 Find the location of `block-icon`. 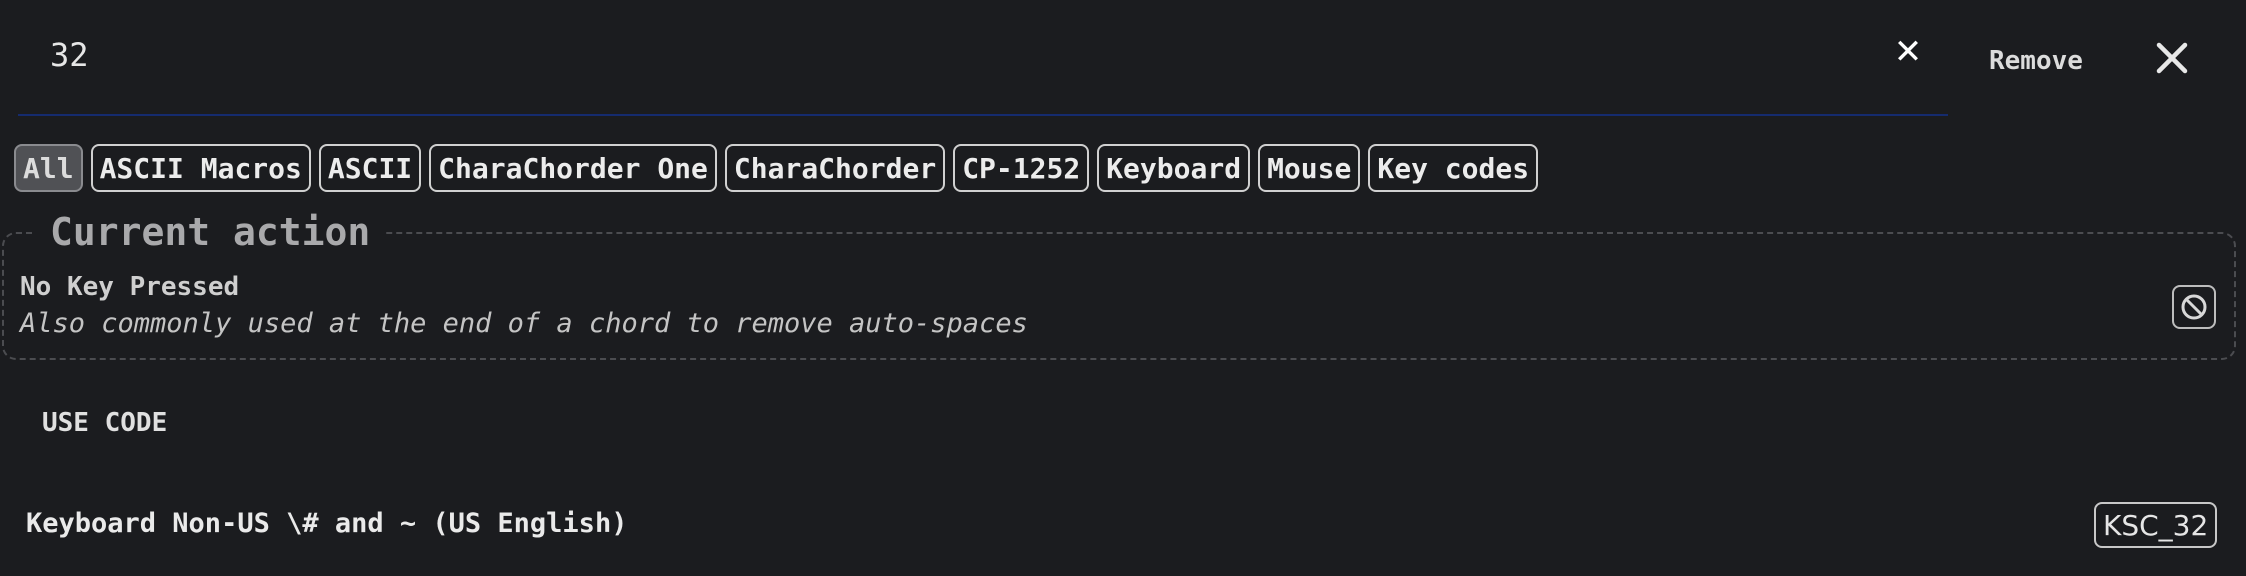

block-icon is located at coordinates (2194, 307).